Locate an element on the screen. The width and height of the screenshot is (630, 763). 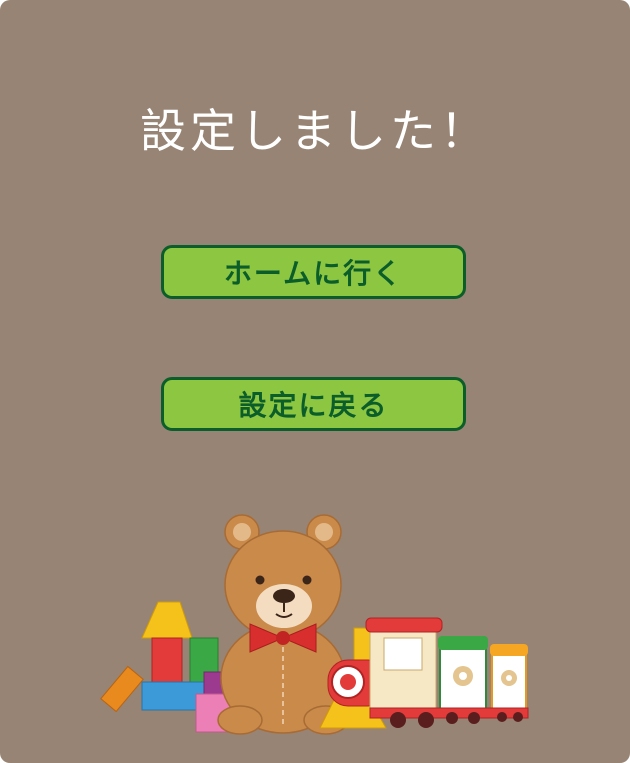
page-title: 設定しました！ is located at coordinates (315, 131).